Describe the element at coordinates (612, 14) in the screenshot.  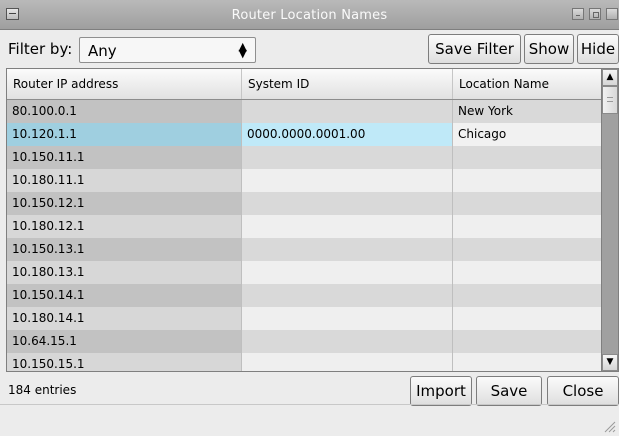
I see `close-window-icon` at that location.